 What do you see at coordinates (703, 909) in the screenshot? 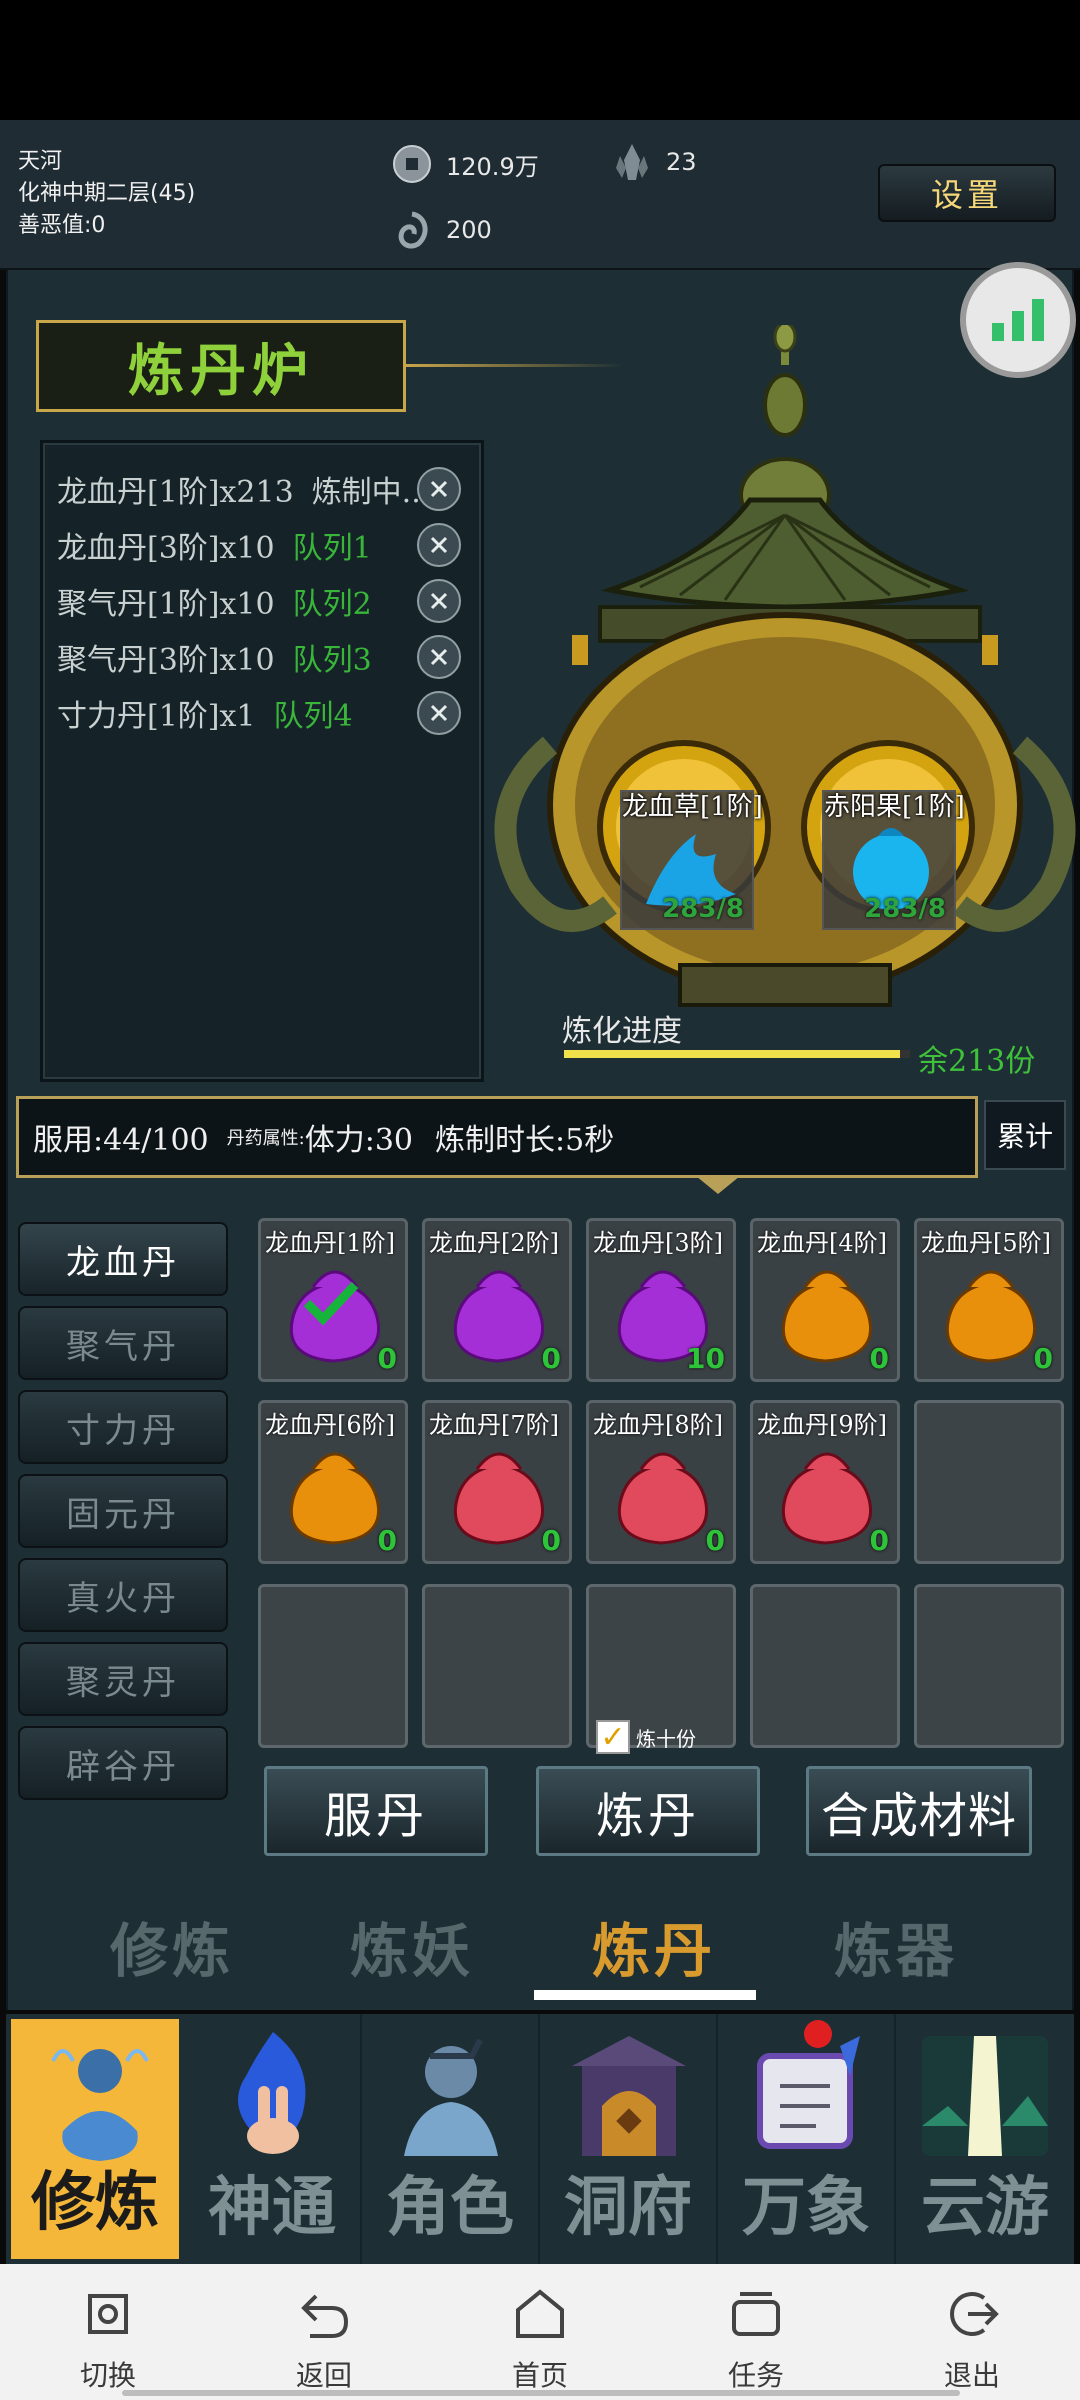
I see `ingredient-count: 283/8` at bounding box center [703, 909].